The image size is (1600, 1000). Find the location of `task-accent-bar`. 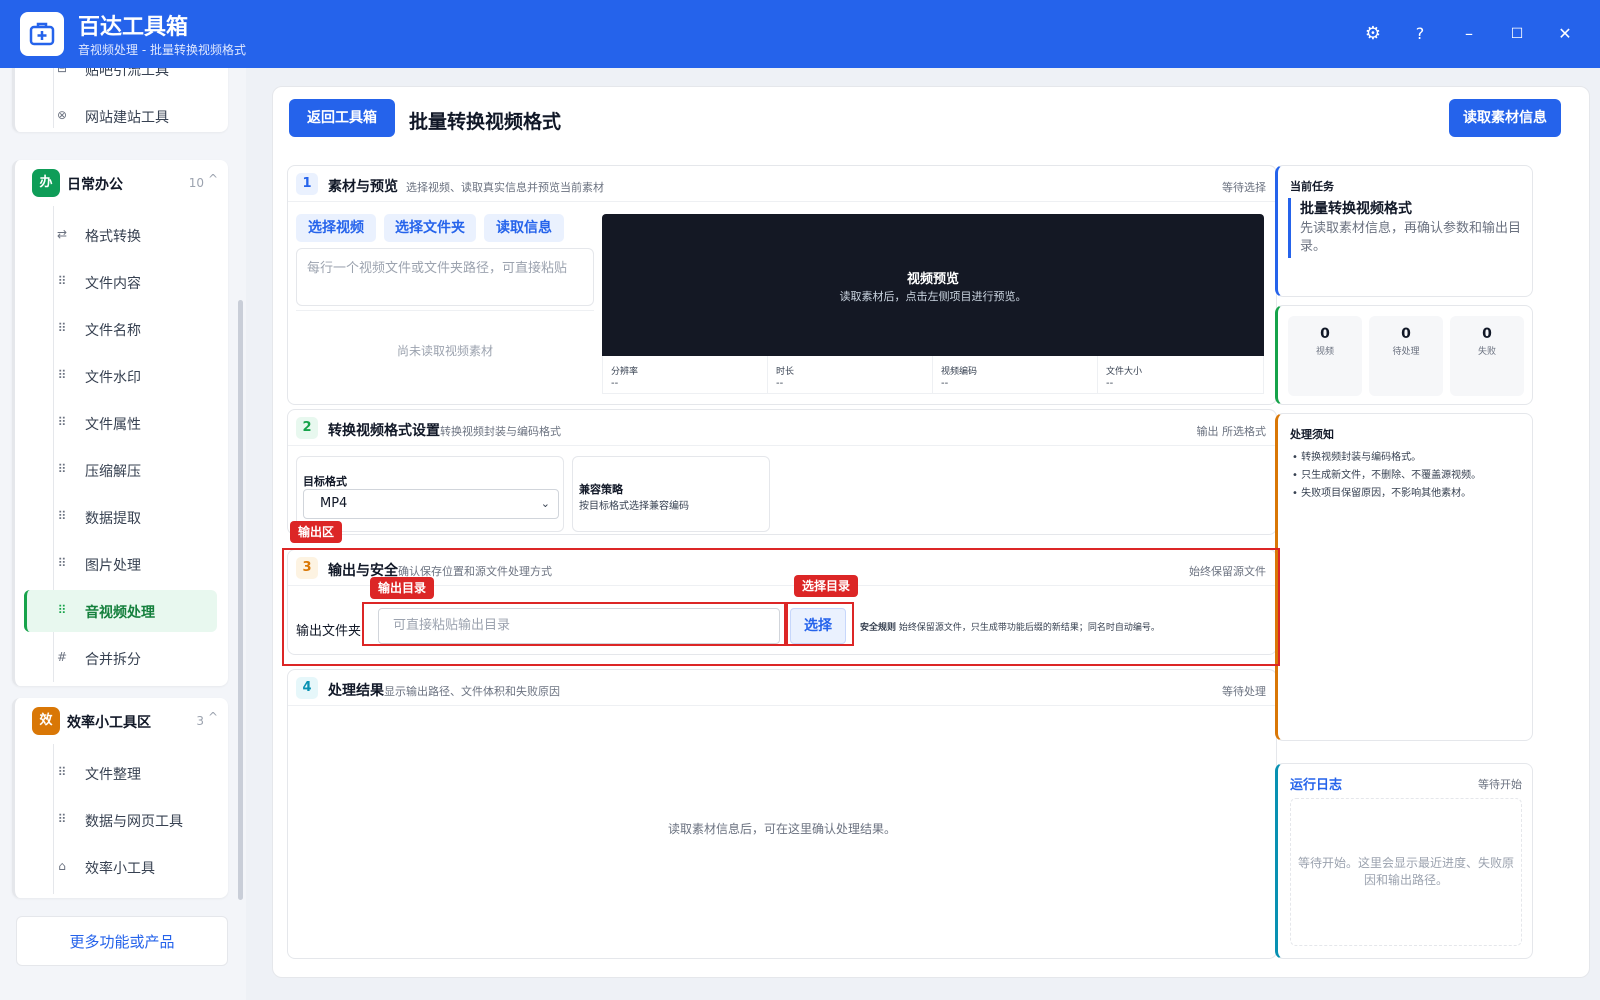

task-accent-bar is located at coordinates (1289, 228).